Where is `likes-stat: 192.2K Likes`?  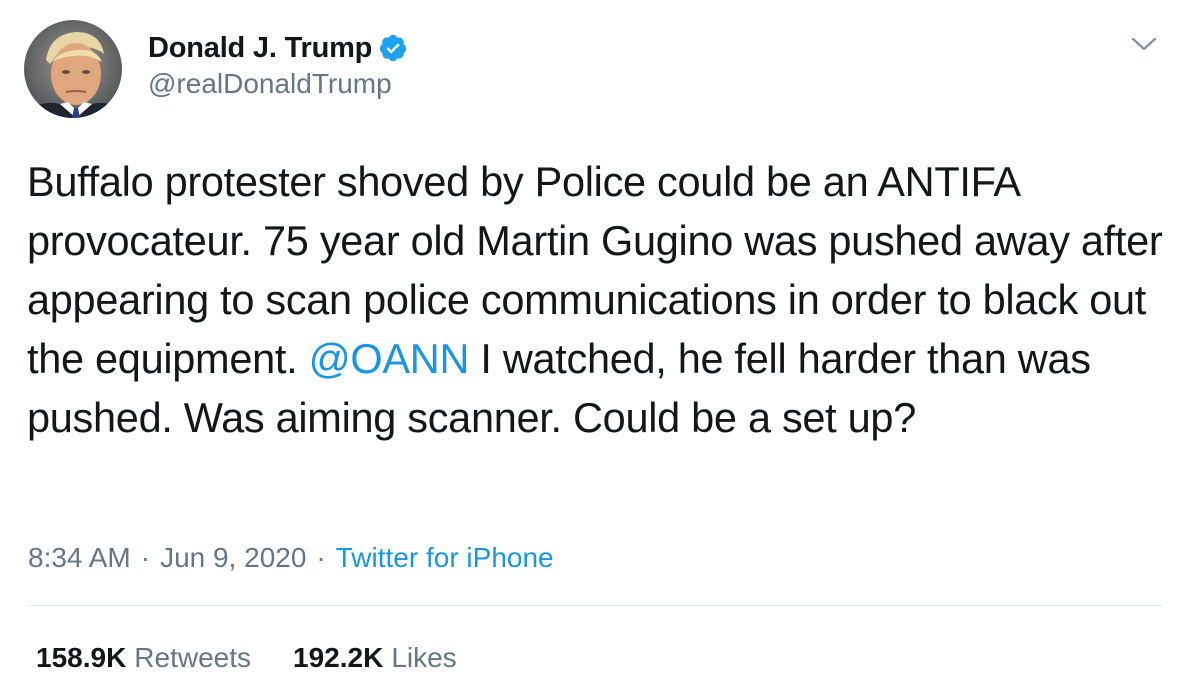 likes-stat: 192.2K Likes is located at coordinates (375, 658).